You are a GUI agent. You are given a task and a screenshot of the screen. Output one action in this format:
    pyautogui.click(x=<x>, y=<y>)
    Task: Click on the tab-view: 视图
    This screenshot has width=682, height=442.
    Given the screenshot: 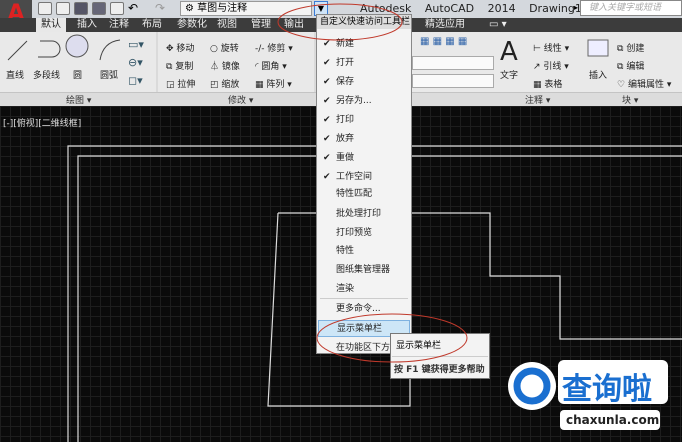 What is the action you would take?
    pyautogui.click(x=227, y=25)
    